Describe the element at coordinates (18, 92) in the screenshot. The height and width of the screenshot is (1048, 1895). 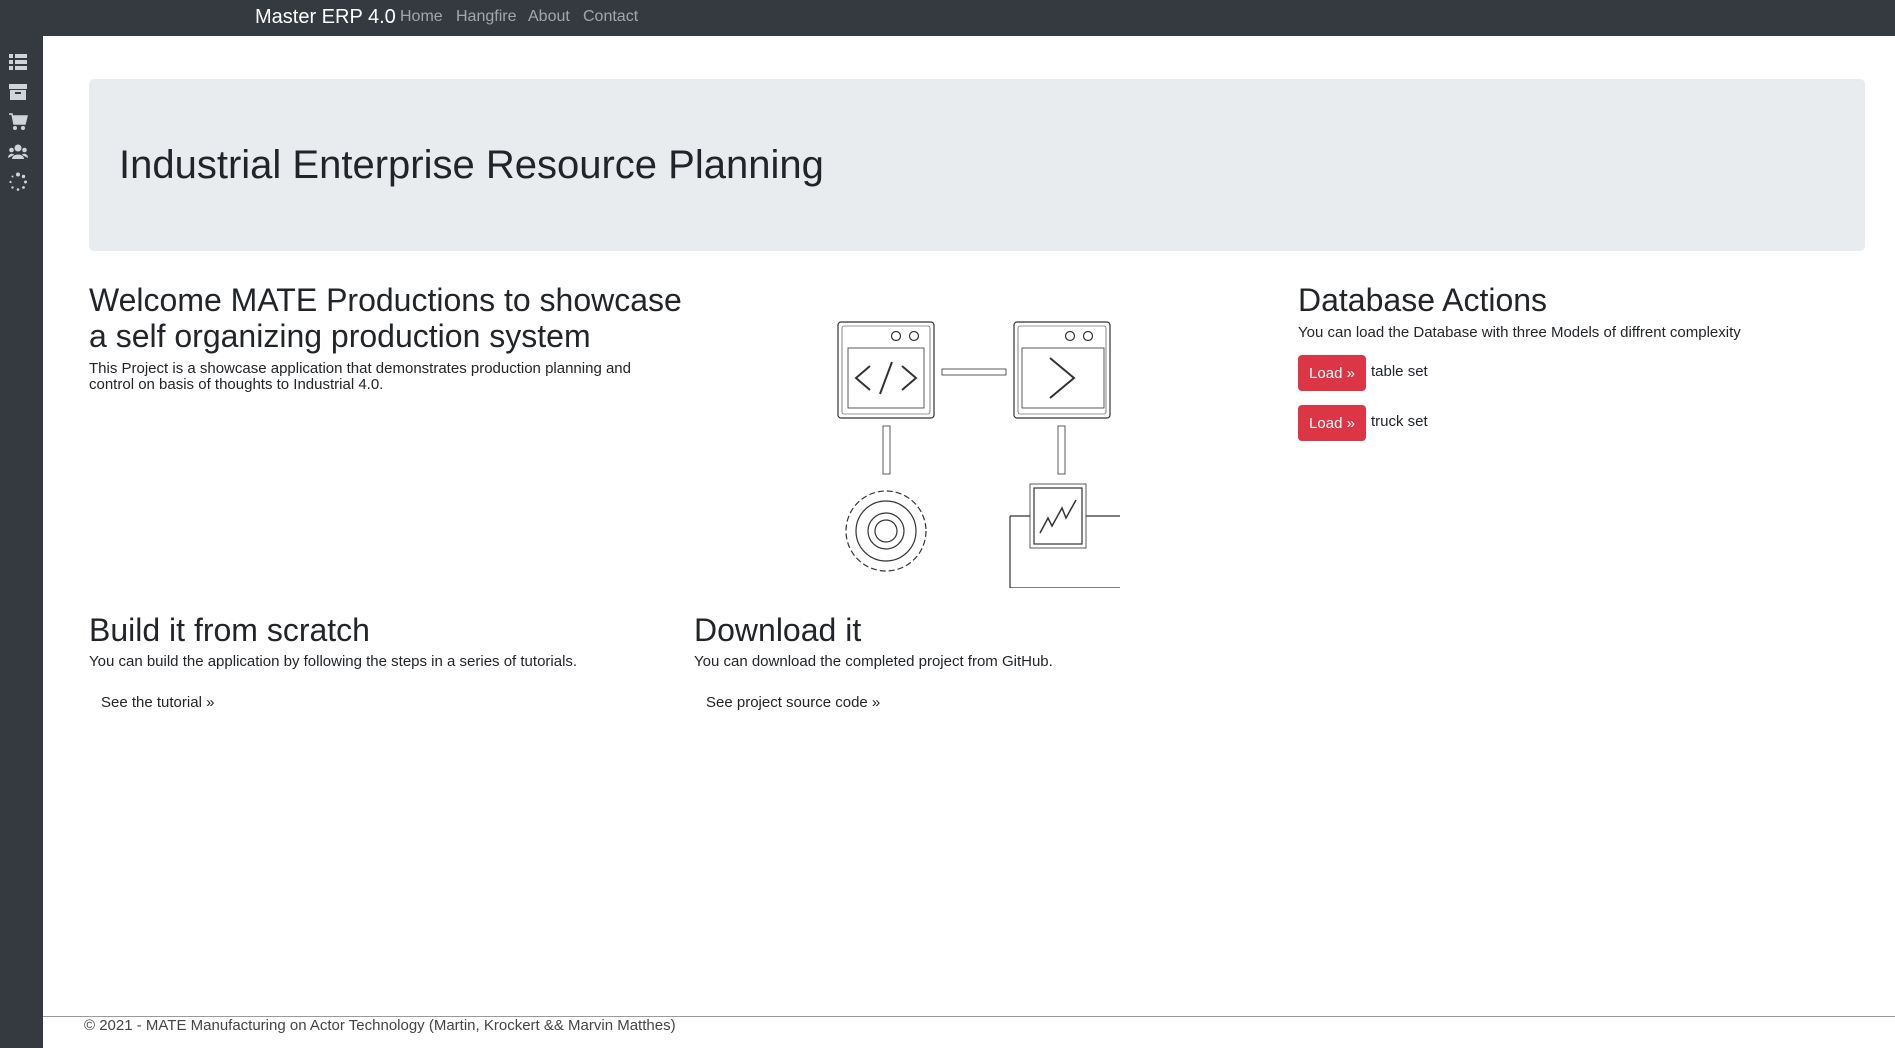
I see `archive-icon` at that location.